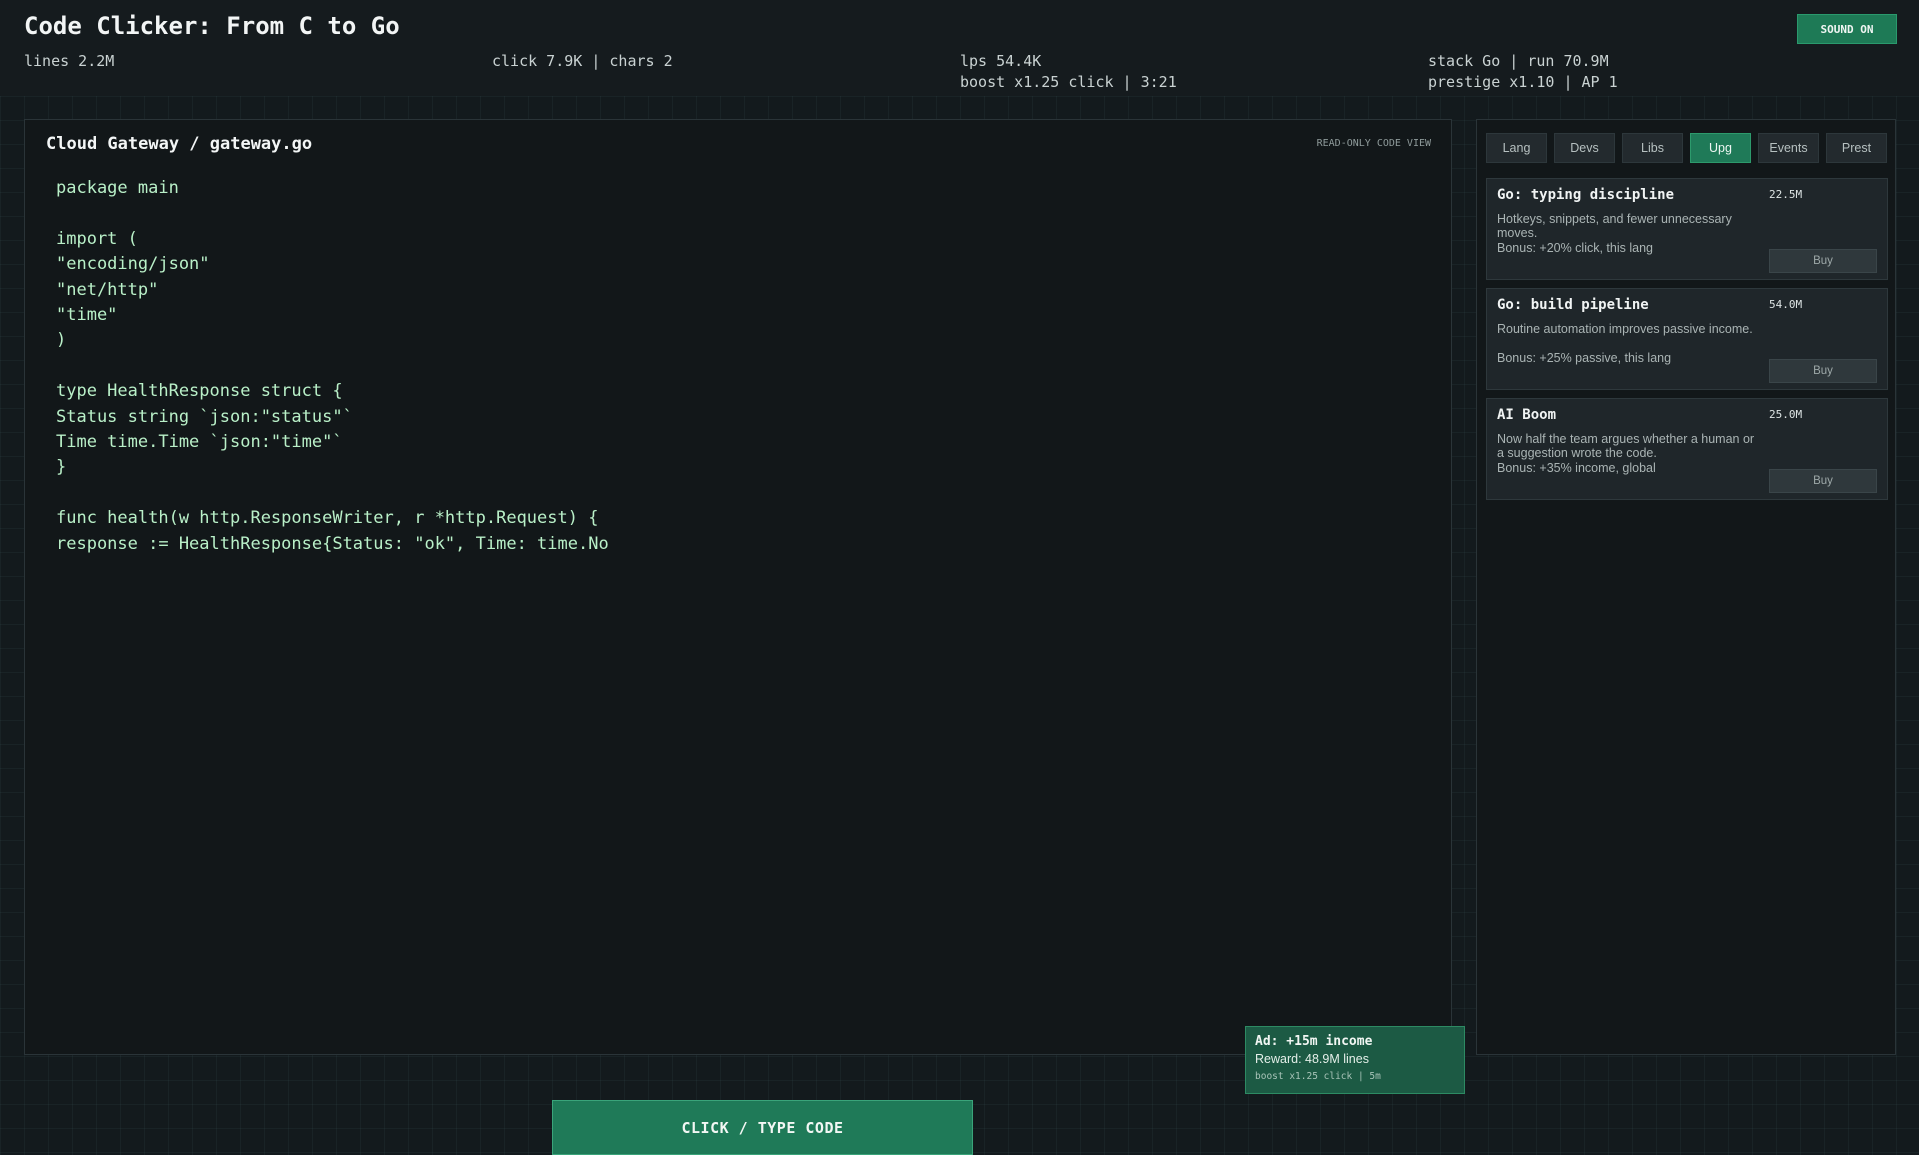 This screenshot has width=1919, height=1155. What do you see at coordinates (1652, 148) in the screenshot?
I see `tab-libs: Libs` at bounding box center [1652, 148].